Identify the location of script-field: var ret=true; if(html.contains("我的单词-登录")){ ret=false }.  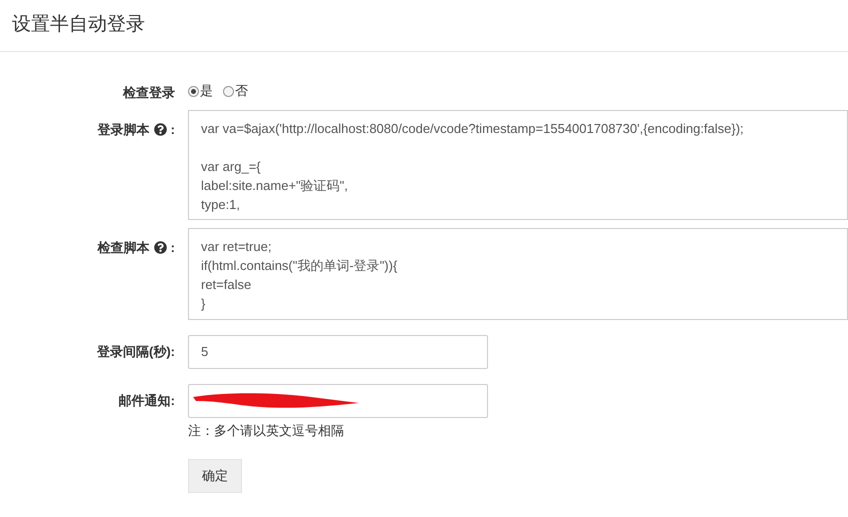
(518, 274).